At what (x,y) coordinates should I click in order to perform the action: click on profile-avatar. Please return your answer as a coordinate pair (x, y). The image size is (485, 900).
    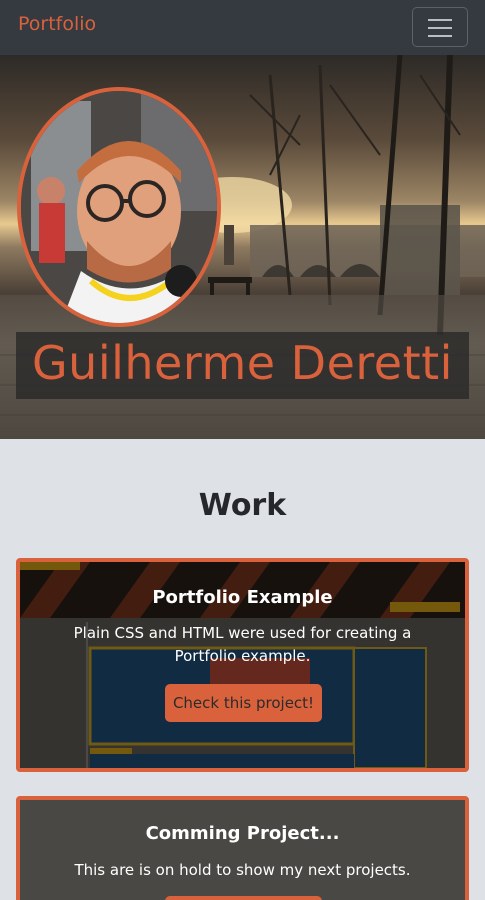
    Looking at the image, I should click on (119, 207).